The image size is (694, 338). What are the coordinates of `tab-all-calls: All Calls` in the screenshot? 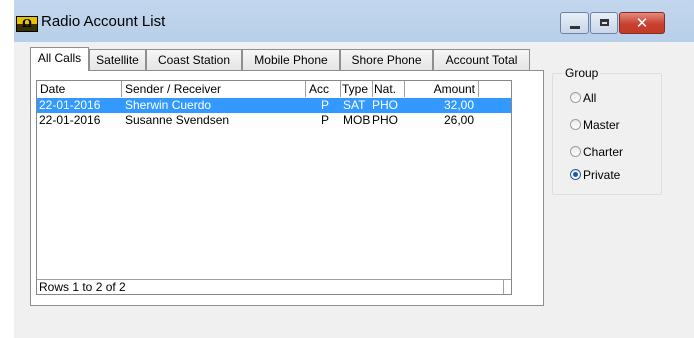 It's located at (59, 59).